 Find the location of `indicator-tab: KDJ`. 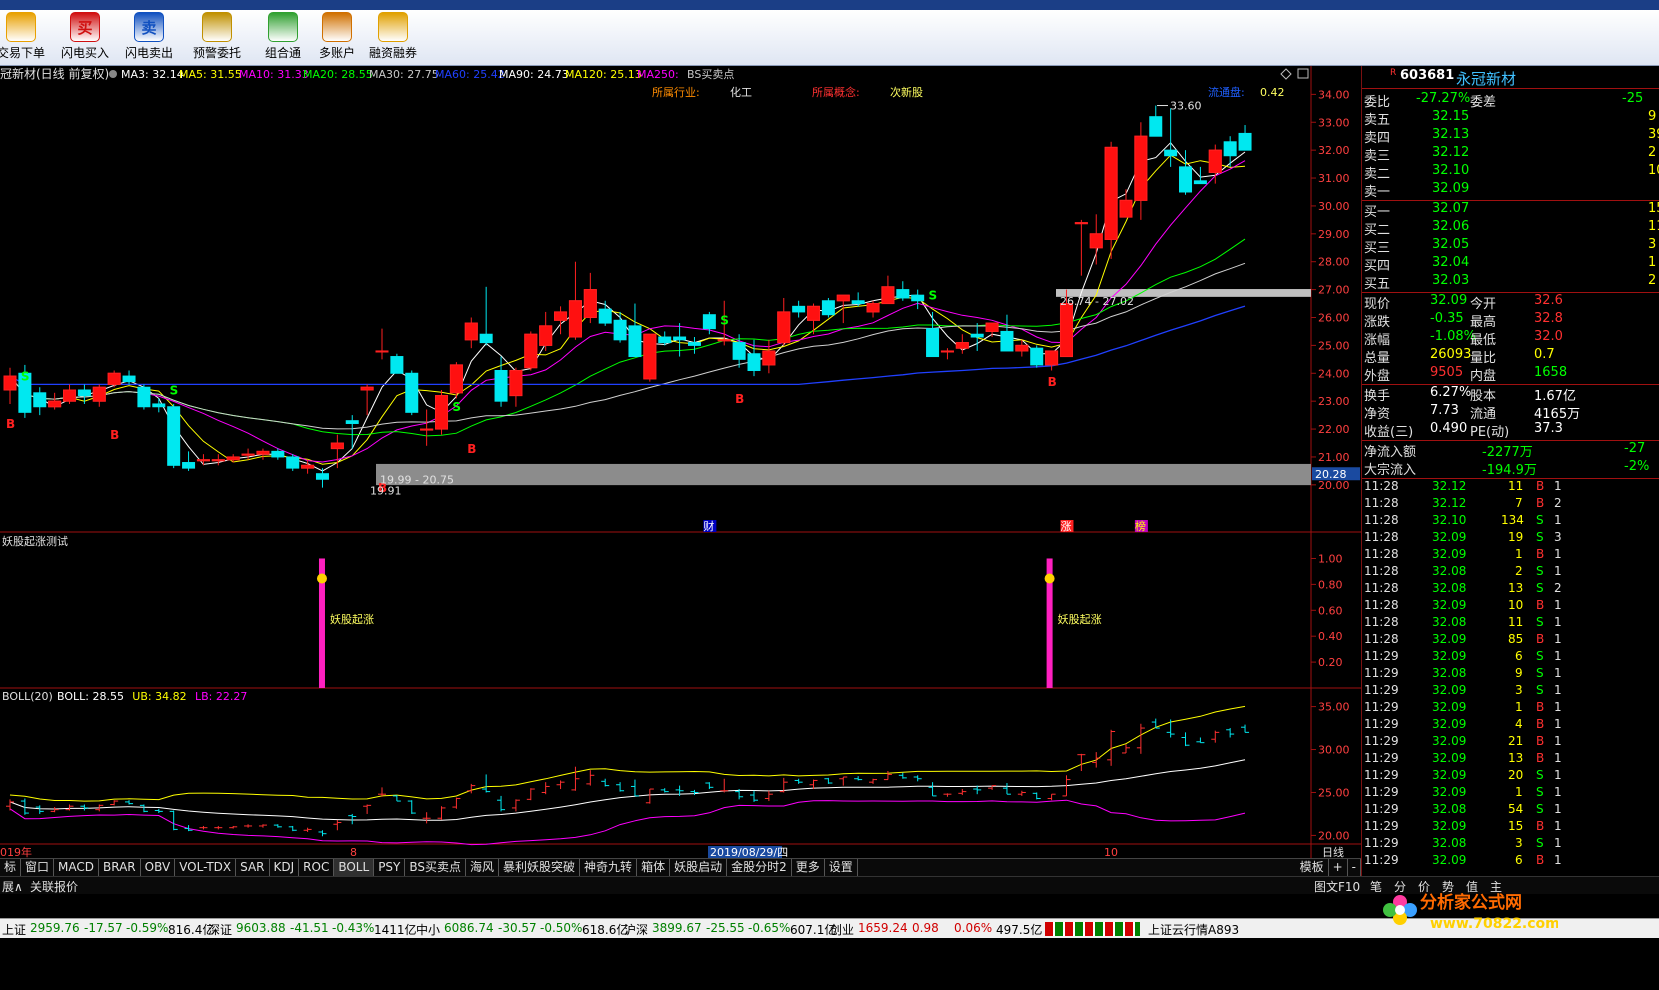

indicator-tab: KDJ is located at coordinates (285, 867).